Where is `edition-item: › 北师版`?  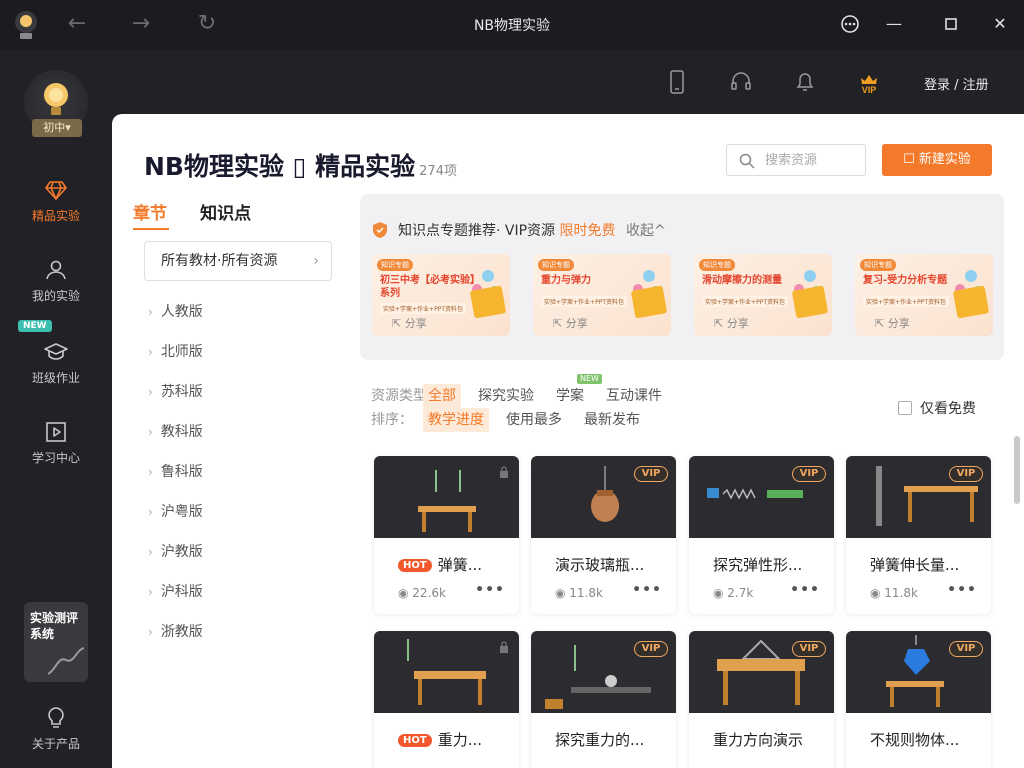
edition-item: › 北师版 is located at coordinates (175, 360).